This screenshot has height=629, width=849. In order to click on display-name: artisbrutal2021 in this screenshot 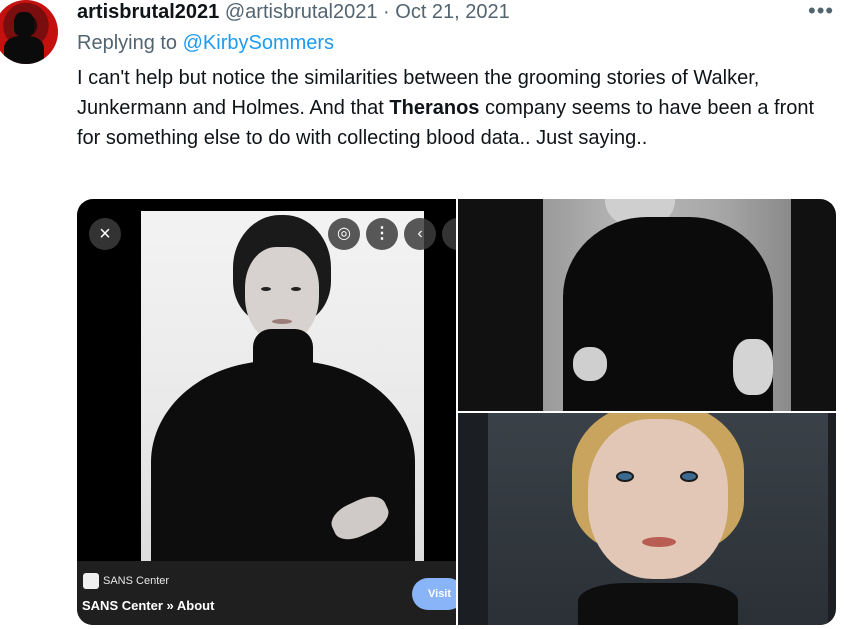, I will do `click(148, 12)`.